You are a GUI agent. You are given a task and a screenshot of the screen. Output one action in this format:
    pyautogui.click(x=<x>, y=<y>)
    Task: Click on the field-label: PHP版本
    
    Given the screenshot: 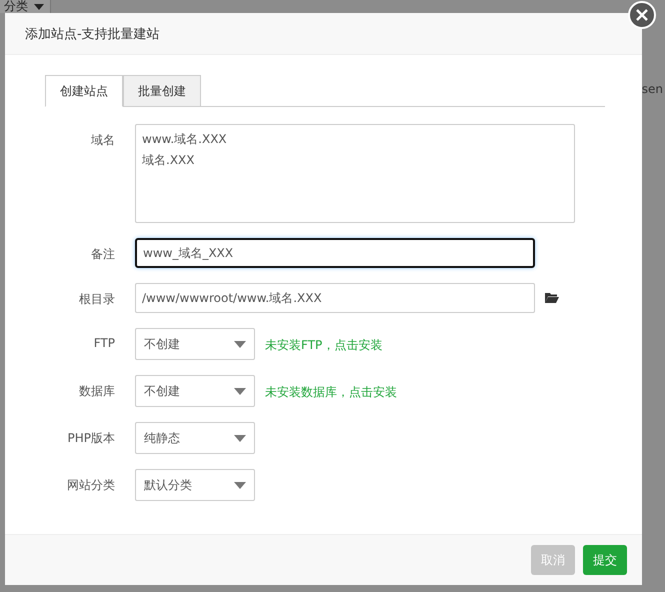 What is the action you would take?
    pyautogui.click(x=91, y=438)
    